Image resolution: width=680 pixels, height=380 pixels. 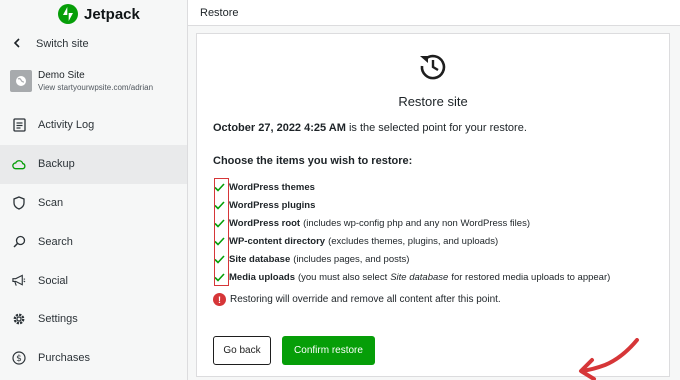 I want to click on confirm-restore-button: Confirm restore, so click(x=328, y=350).